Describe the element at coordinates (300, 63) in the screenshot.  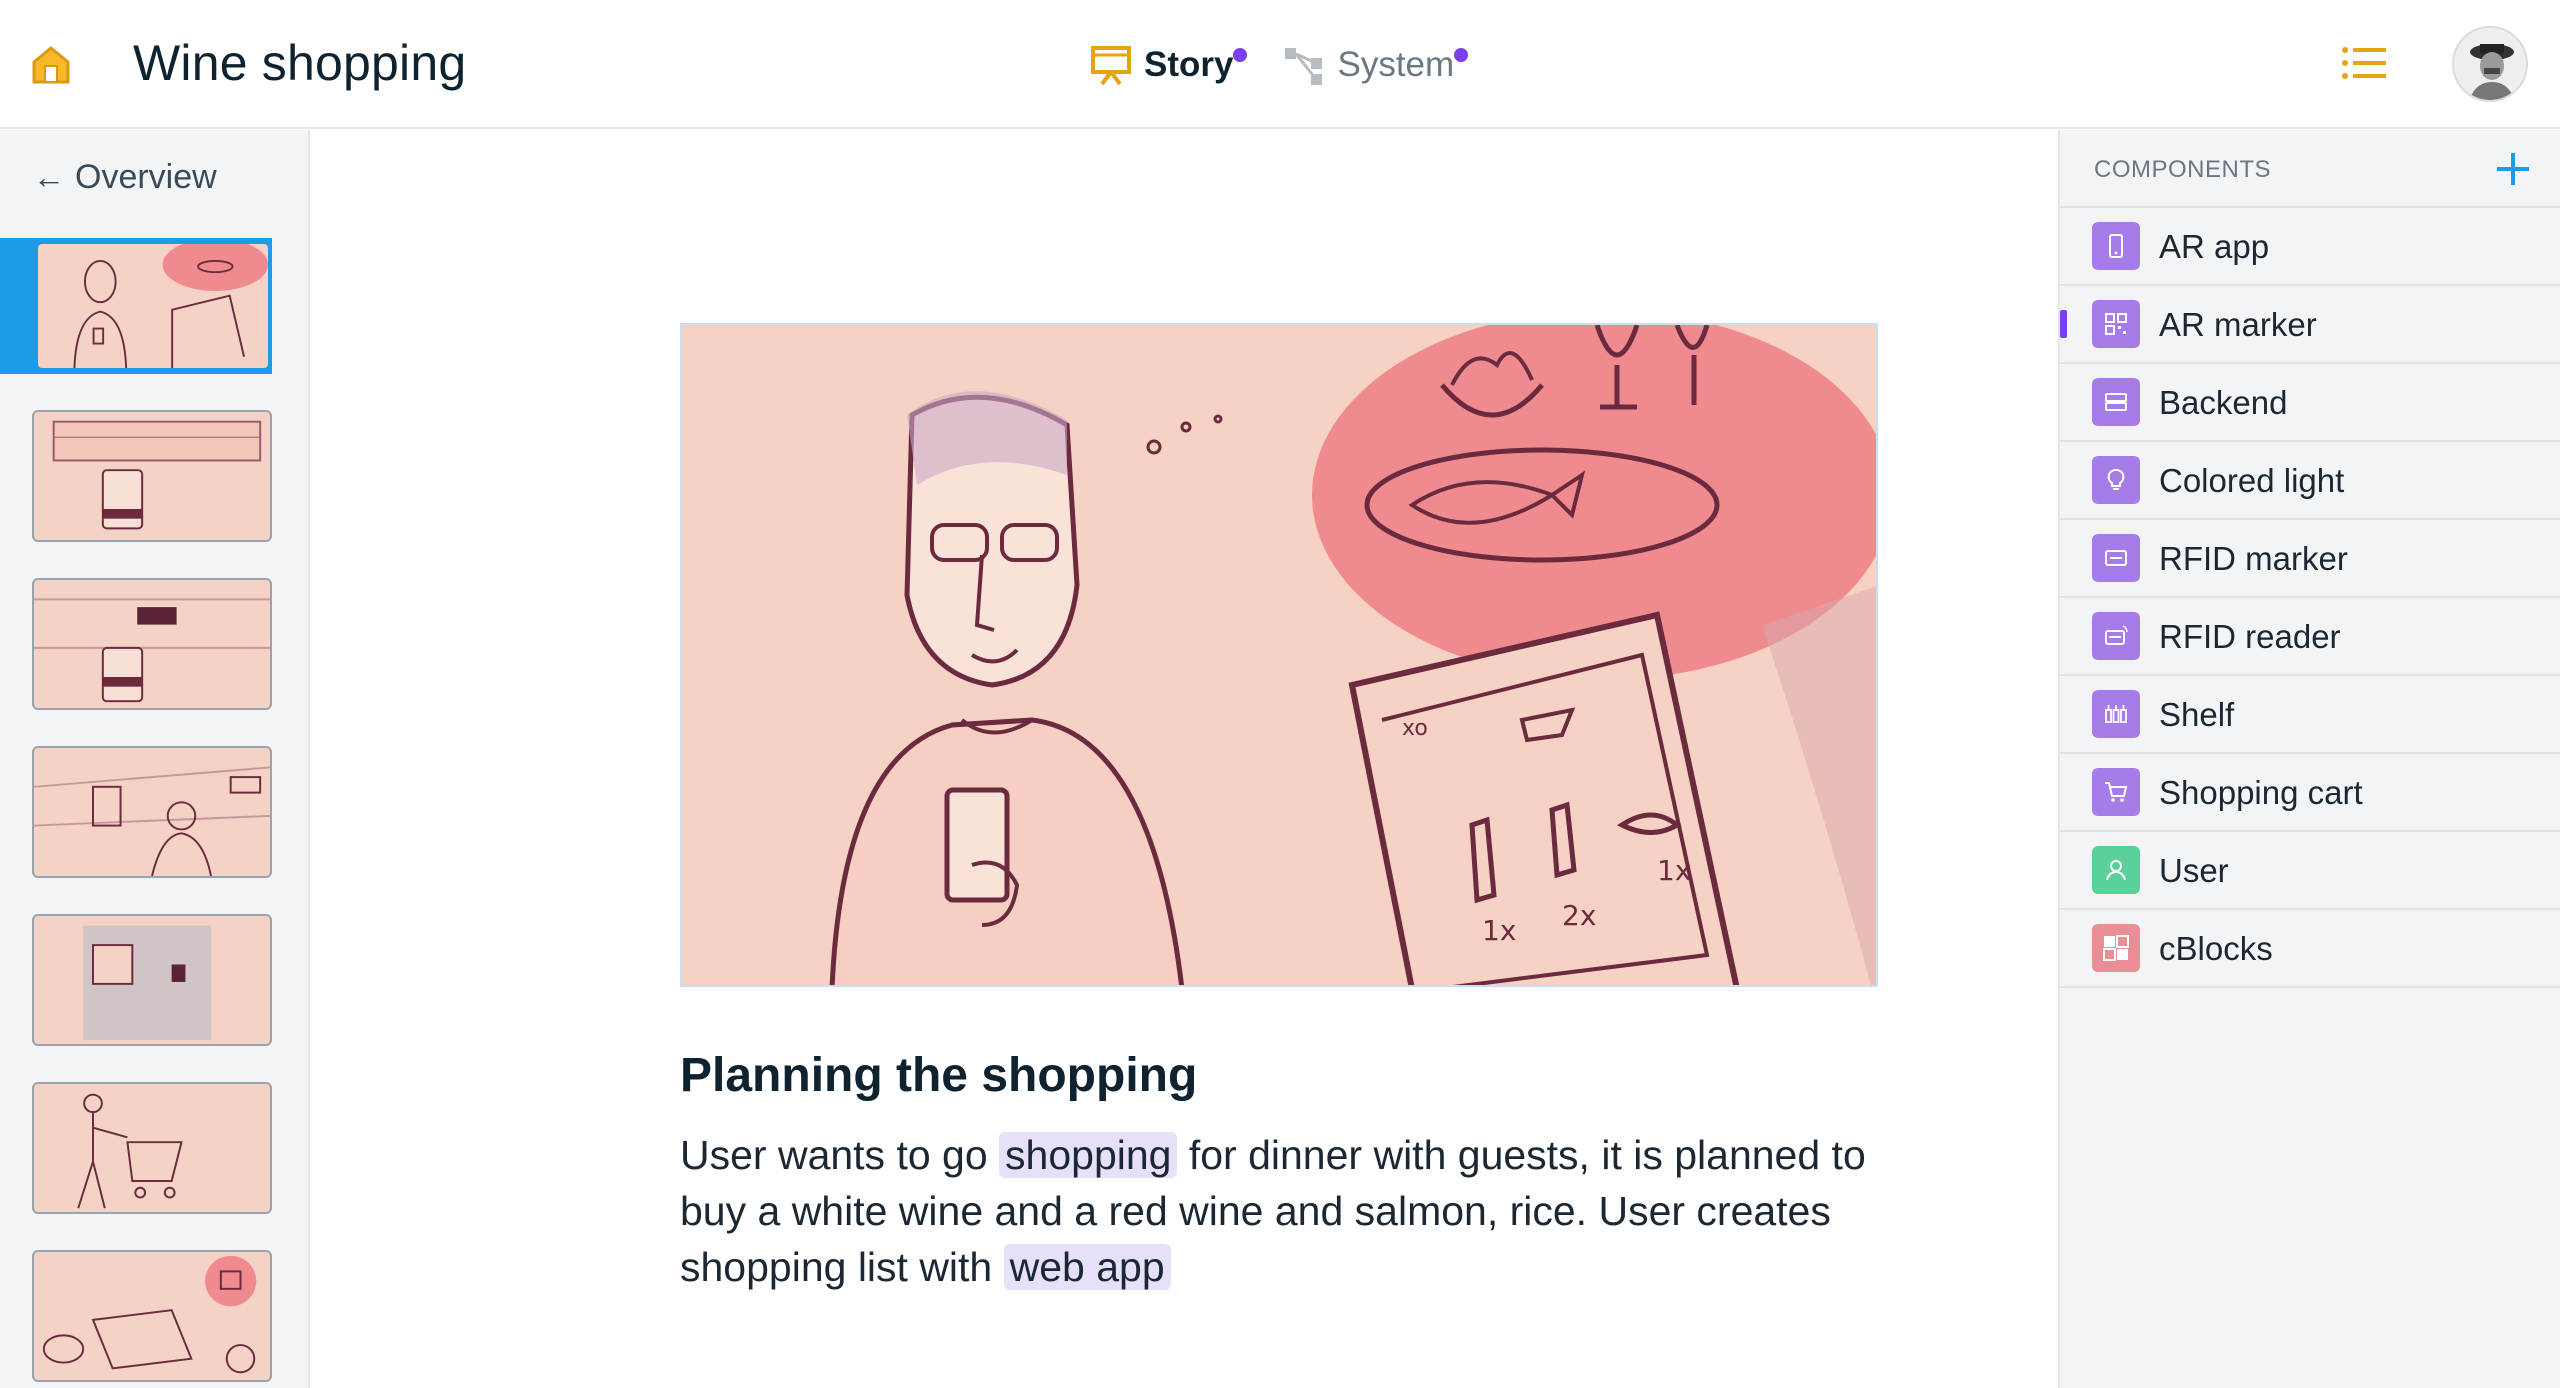
I see `app-title: Wine shopping` at that location.